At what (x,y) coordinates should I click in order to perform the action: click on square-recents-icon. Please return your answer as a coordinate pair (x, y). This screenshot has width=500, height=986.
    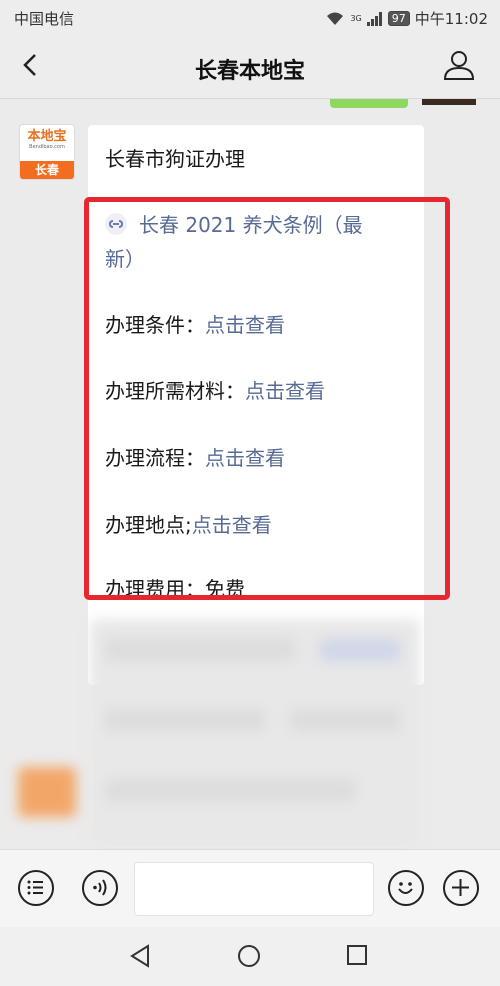
    Looking at the image, I should click on (357, 955).